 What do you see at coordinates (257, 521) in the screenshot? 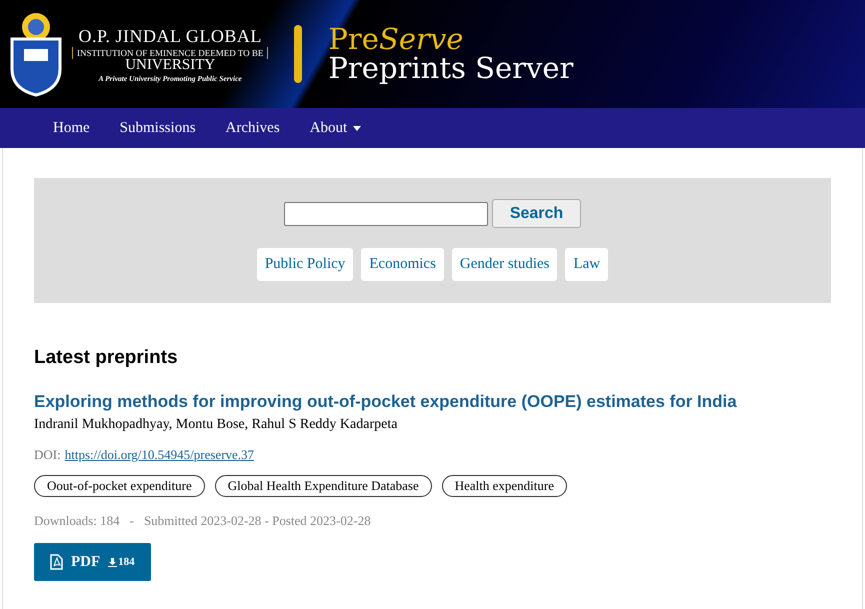
I see `dates: Submitted 2023-02-28 - Posted 2023-02-28` at bounding box center [257, 521].